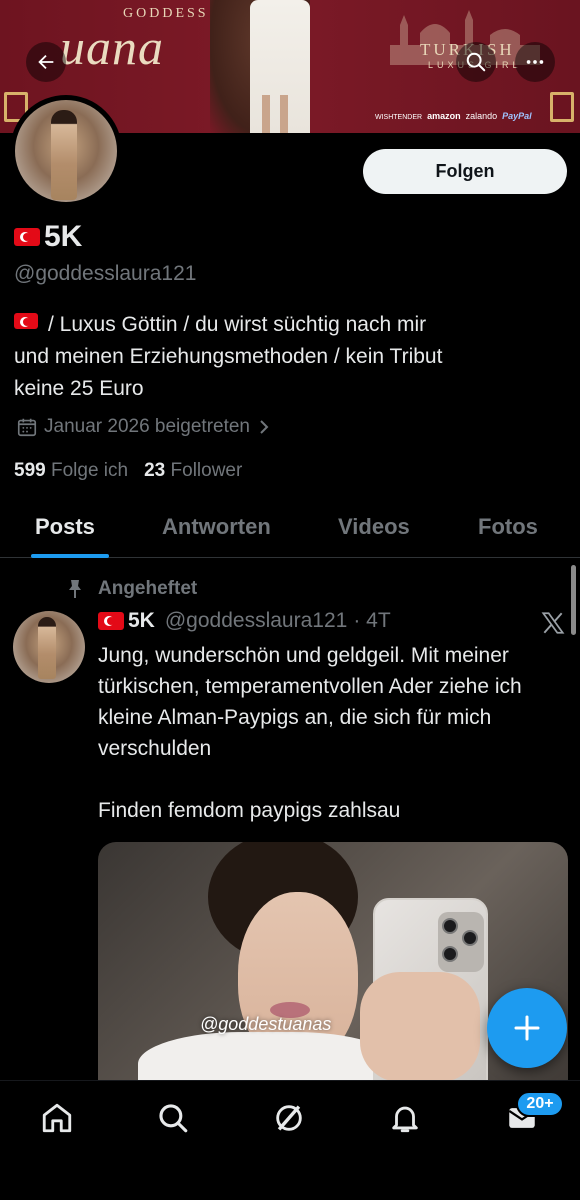 The width and height of the screenshot is (580, 1200). What do you see at coordinates (465, 171) in the screenshot?
I see `follow-button: Folgen` at bounding box center [465, 171].